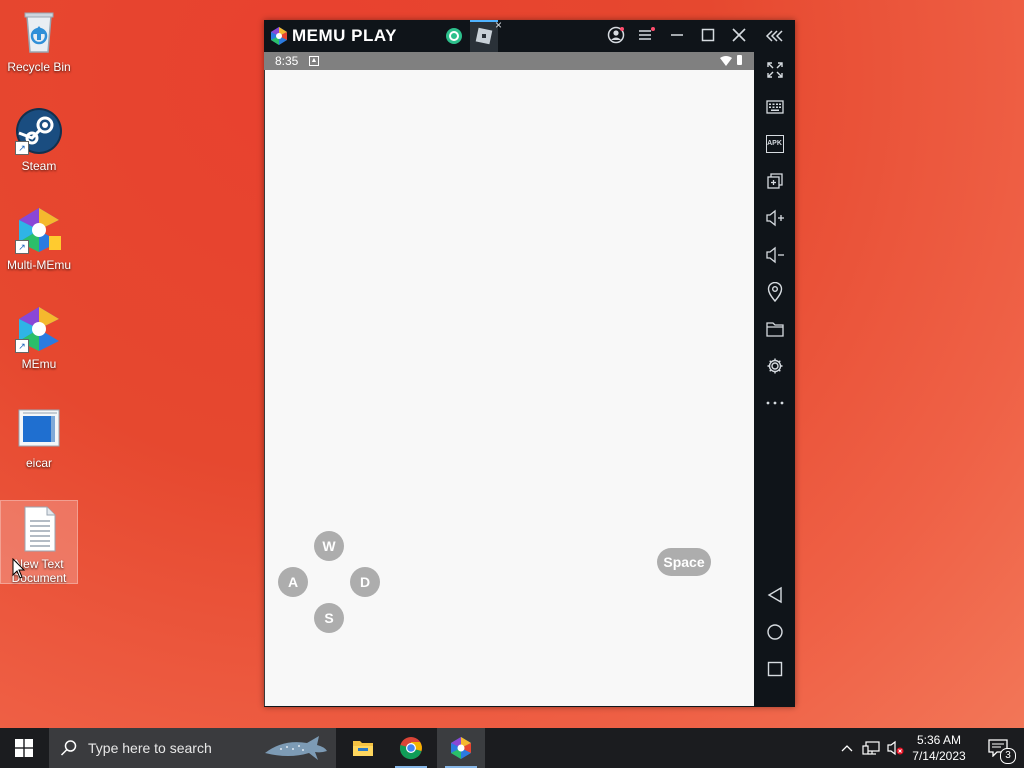 The image size is (1024, 768). I want to click on triple-chevron-left-icon, so click(774, 36).